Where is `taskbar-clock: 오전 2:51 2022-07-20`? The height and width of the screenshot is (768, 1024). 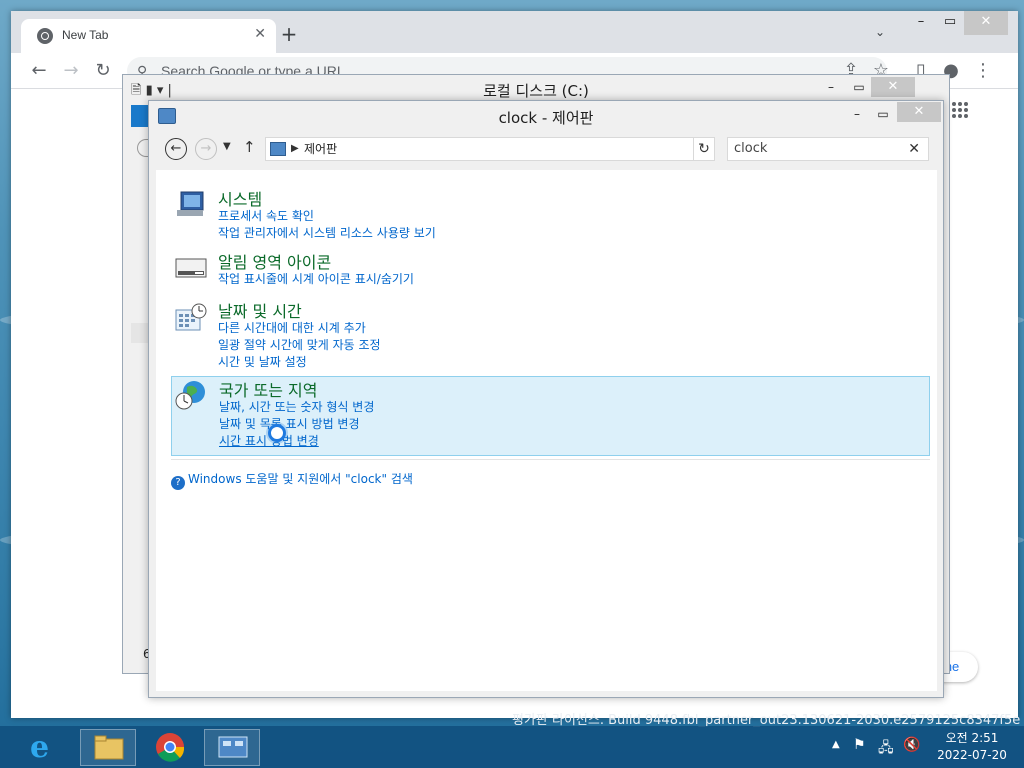
taskbar-clock: 오전 2:51 2022-07-20 is located at coordinates (972, 747).